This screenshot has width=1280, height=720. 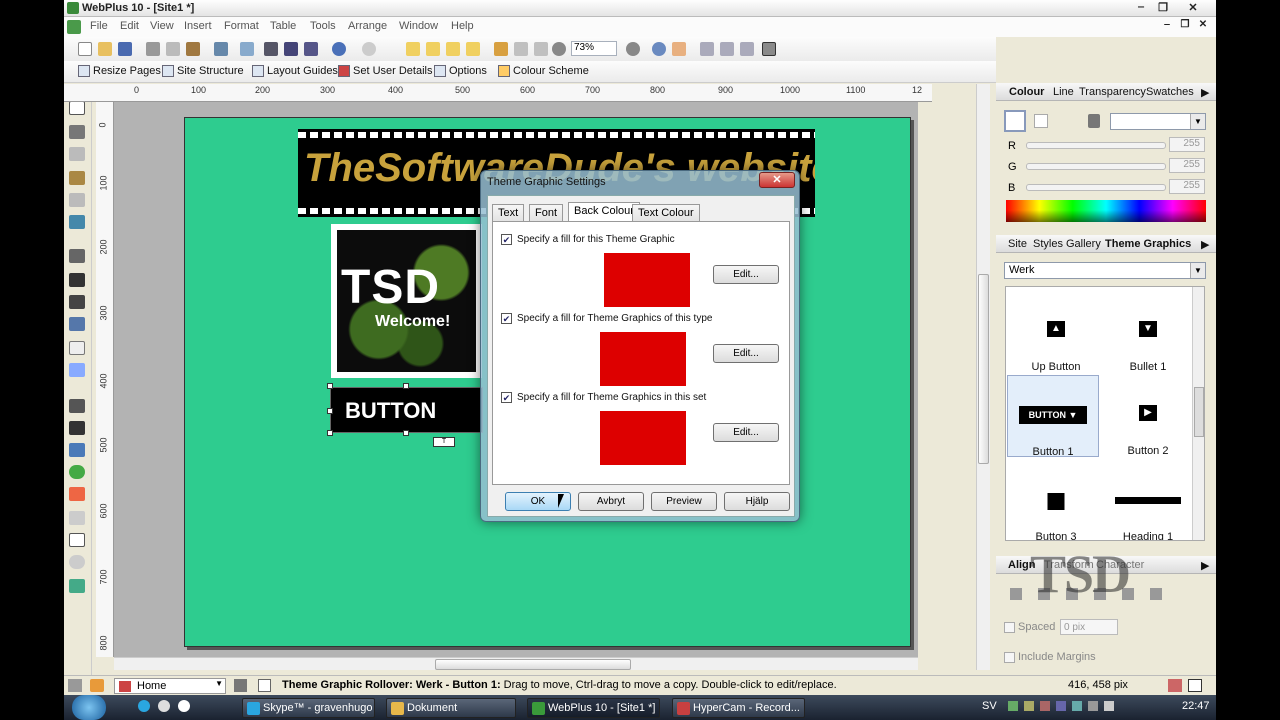 I want to click on gallery-item-button-3: Button 3, so click(x=1056, y=500).